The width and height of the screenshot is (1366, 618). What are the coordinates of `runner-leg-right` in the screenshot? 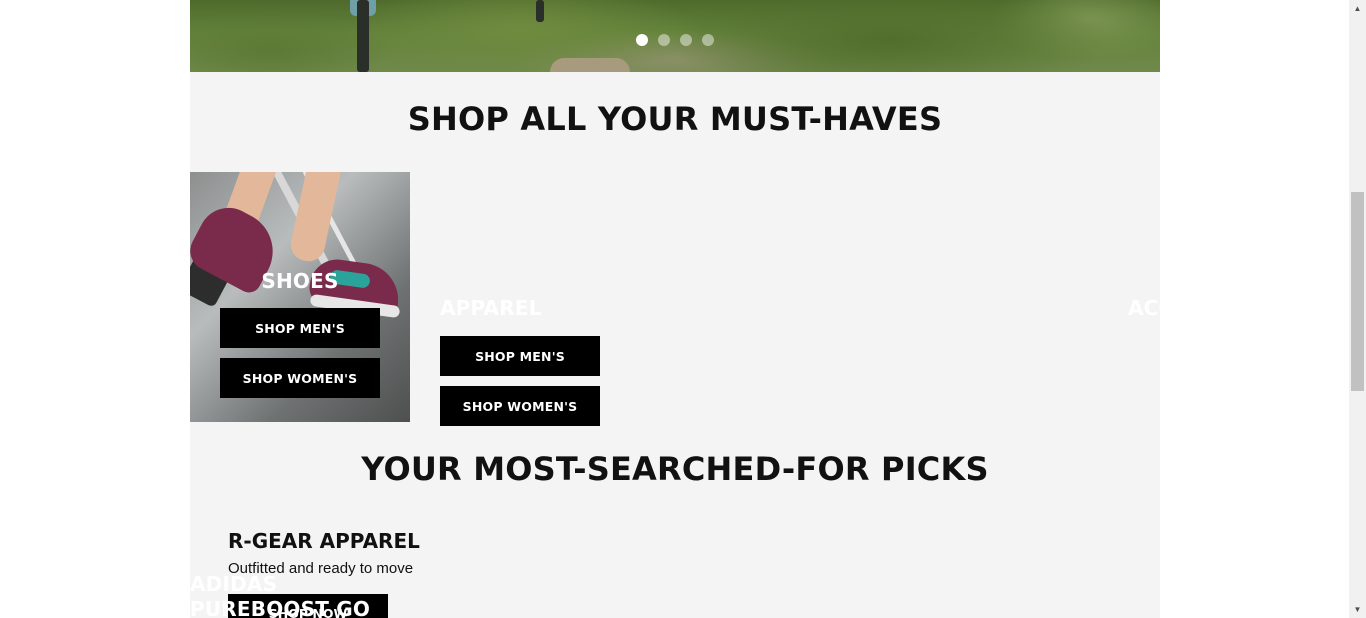 It's located at (317, 218).